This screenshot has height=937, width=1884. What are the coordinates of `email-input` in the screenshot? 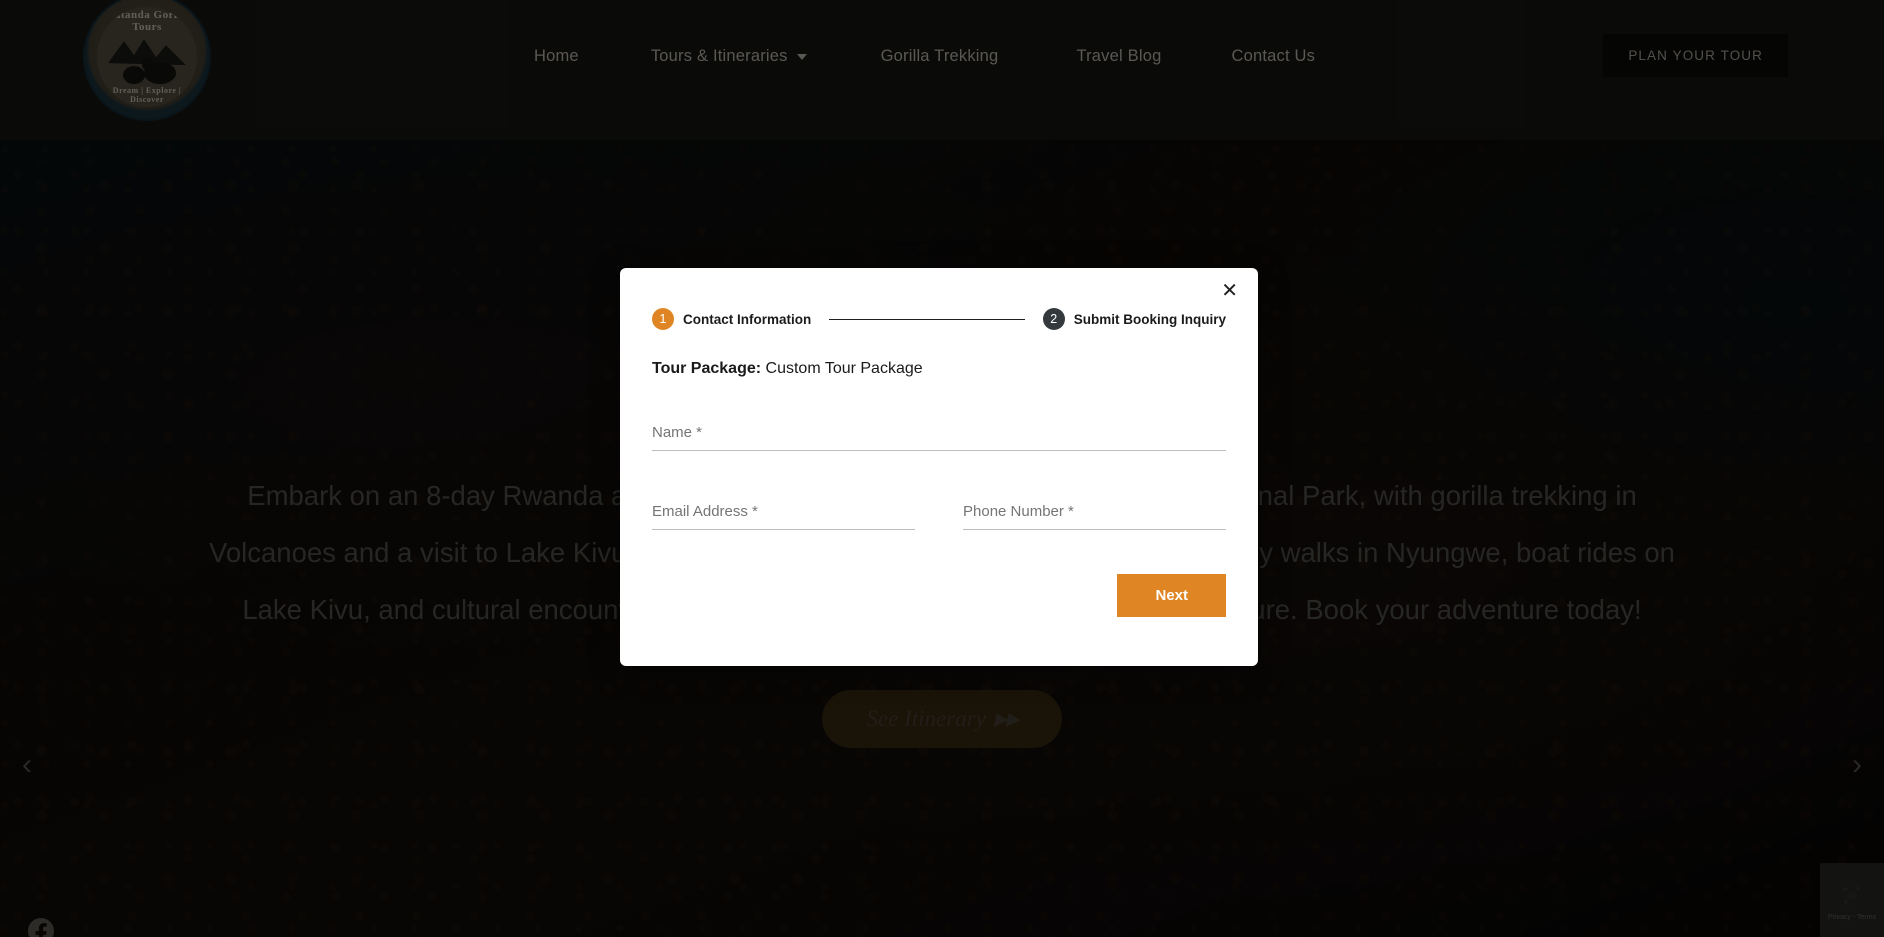 It's located at (783, 511).